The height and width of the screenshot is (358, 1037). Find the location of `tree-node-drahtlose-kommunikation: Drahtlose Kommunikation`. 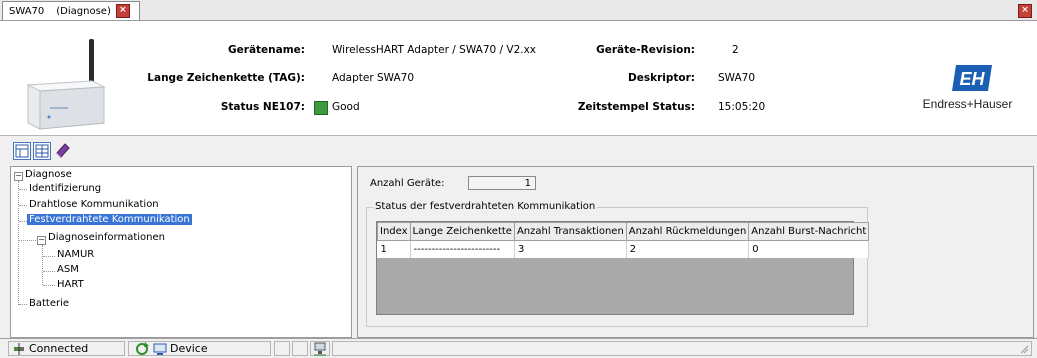

tree-node-drahtlose-kommunikation: Drahtlose Kommunikation is located at coordinates (94, 204).